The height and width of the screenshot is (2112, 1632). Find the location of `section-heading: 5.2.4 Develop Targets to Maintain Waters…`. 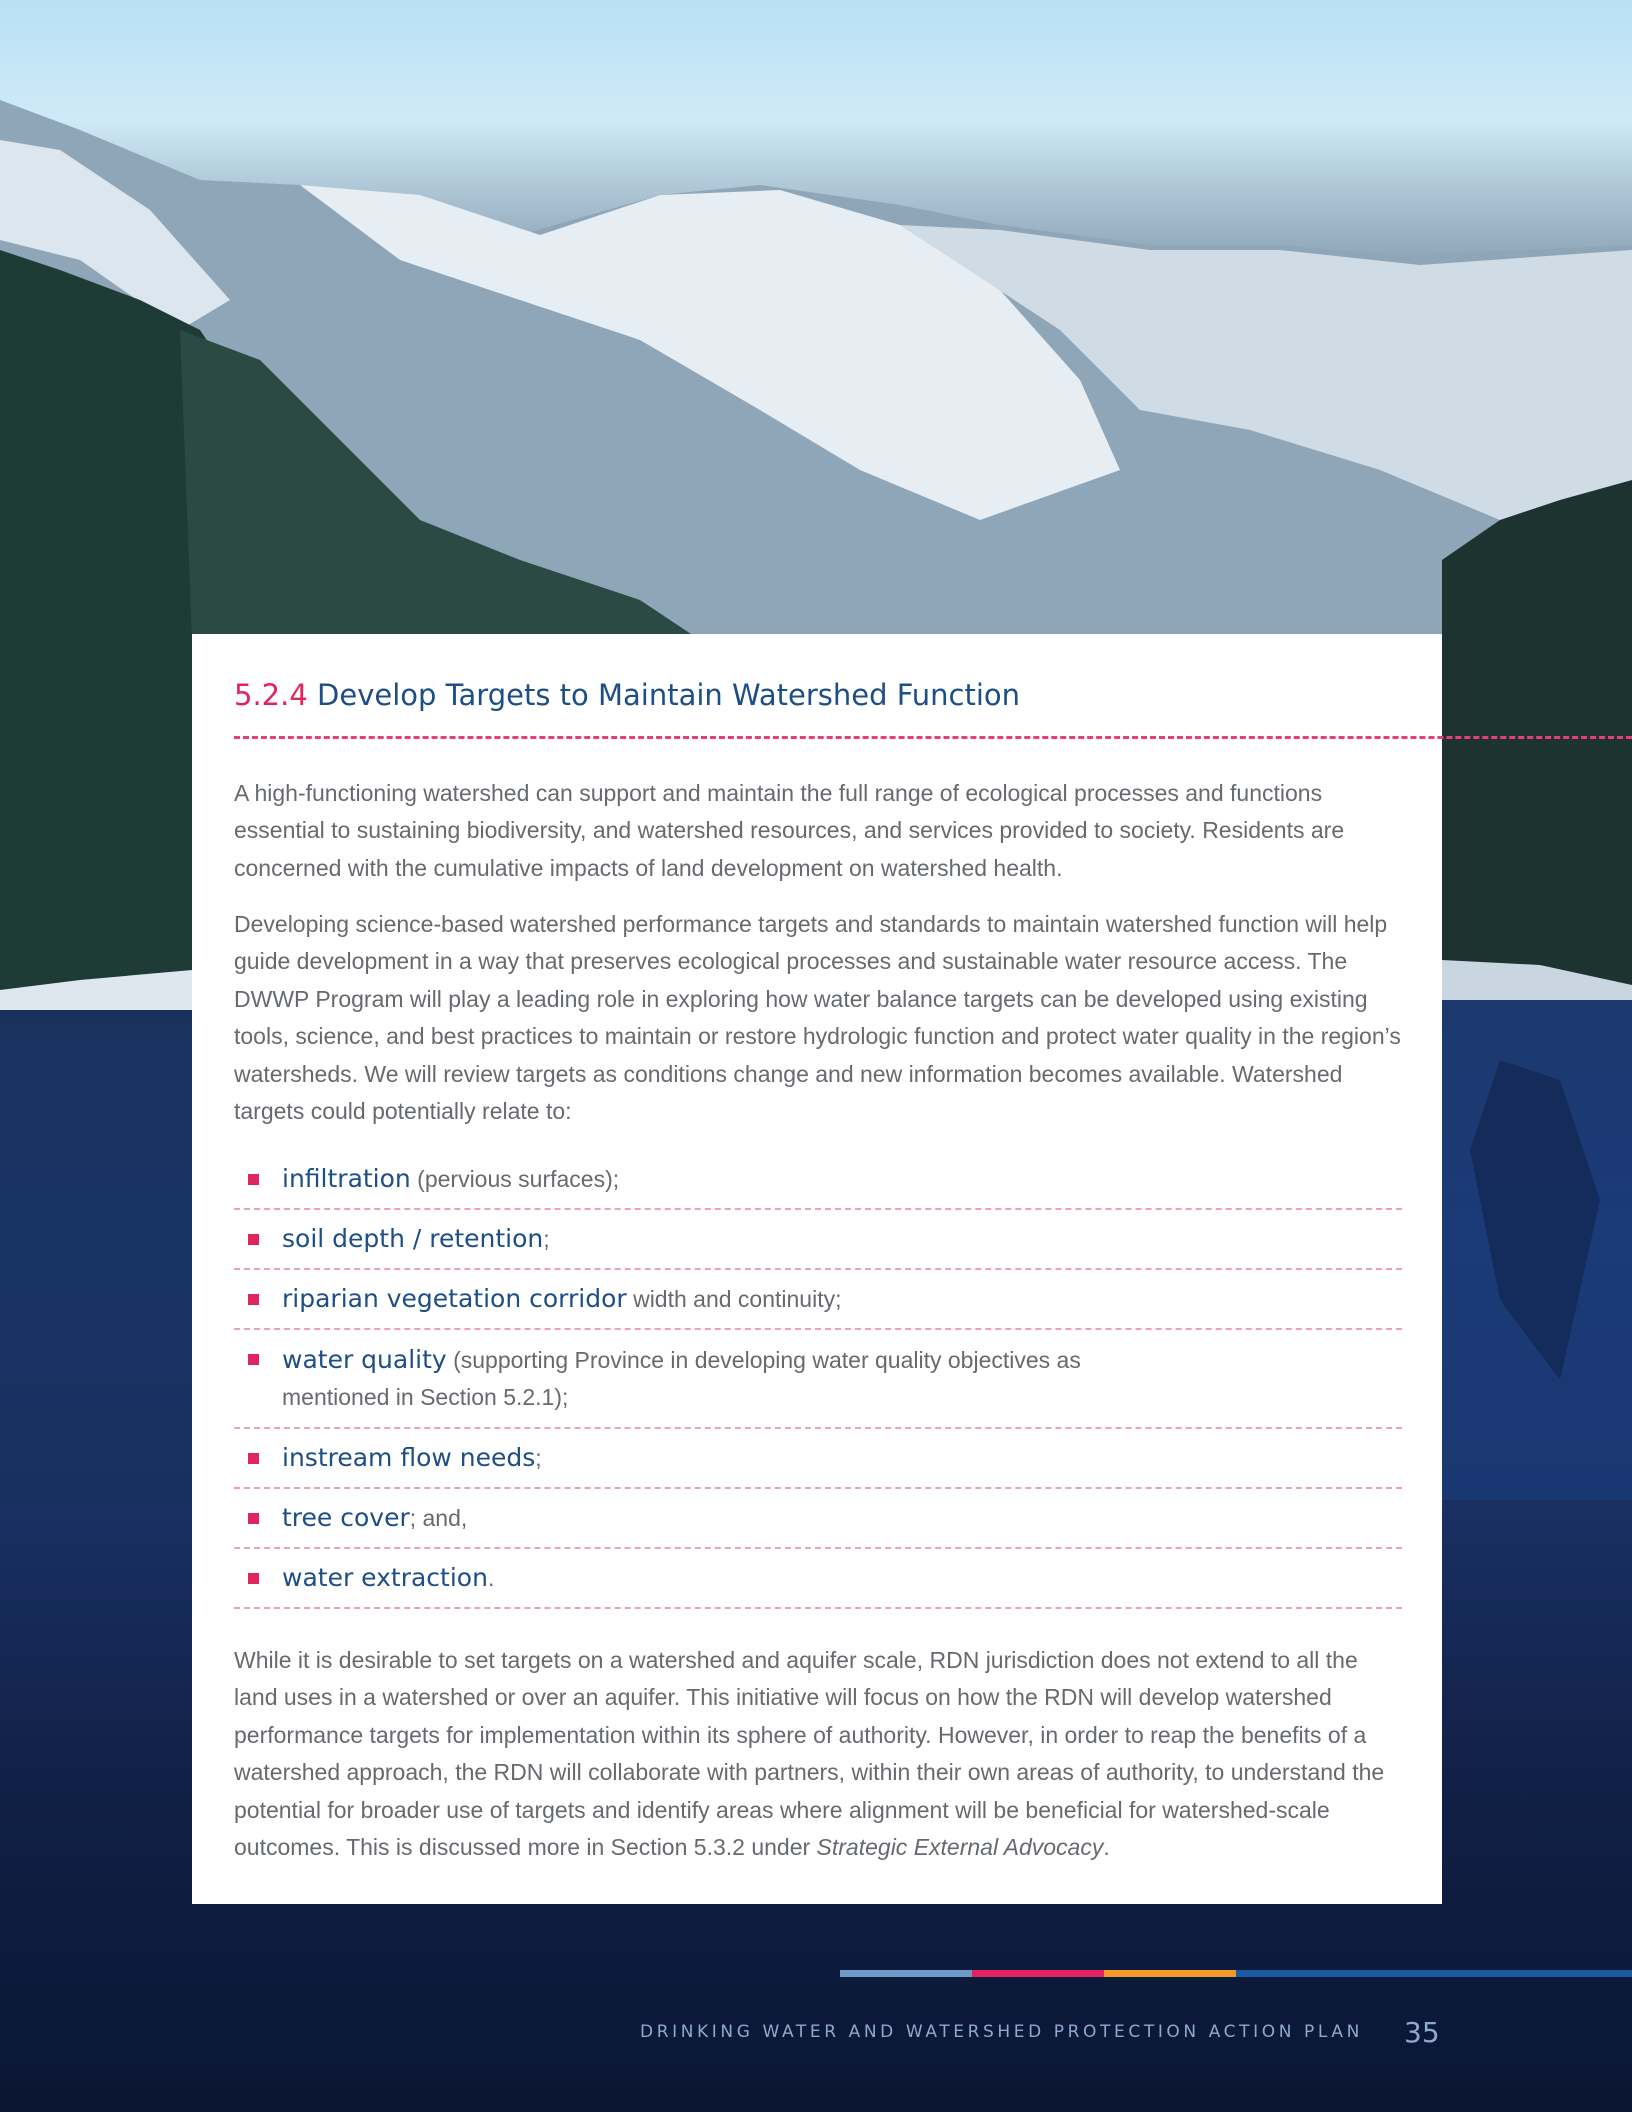

section-heading: 5.2.4 Develop Targets to Maintain Waters… is located at coordinates (814, 695).